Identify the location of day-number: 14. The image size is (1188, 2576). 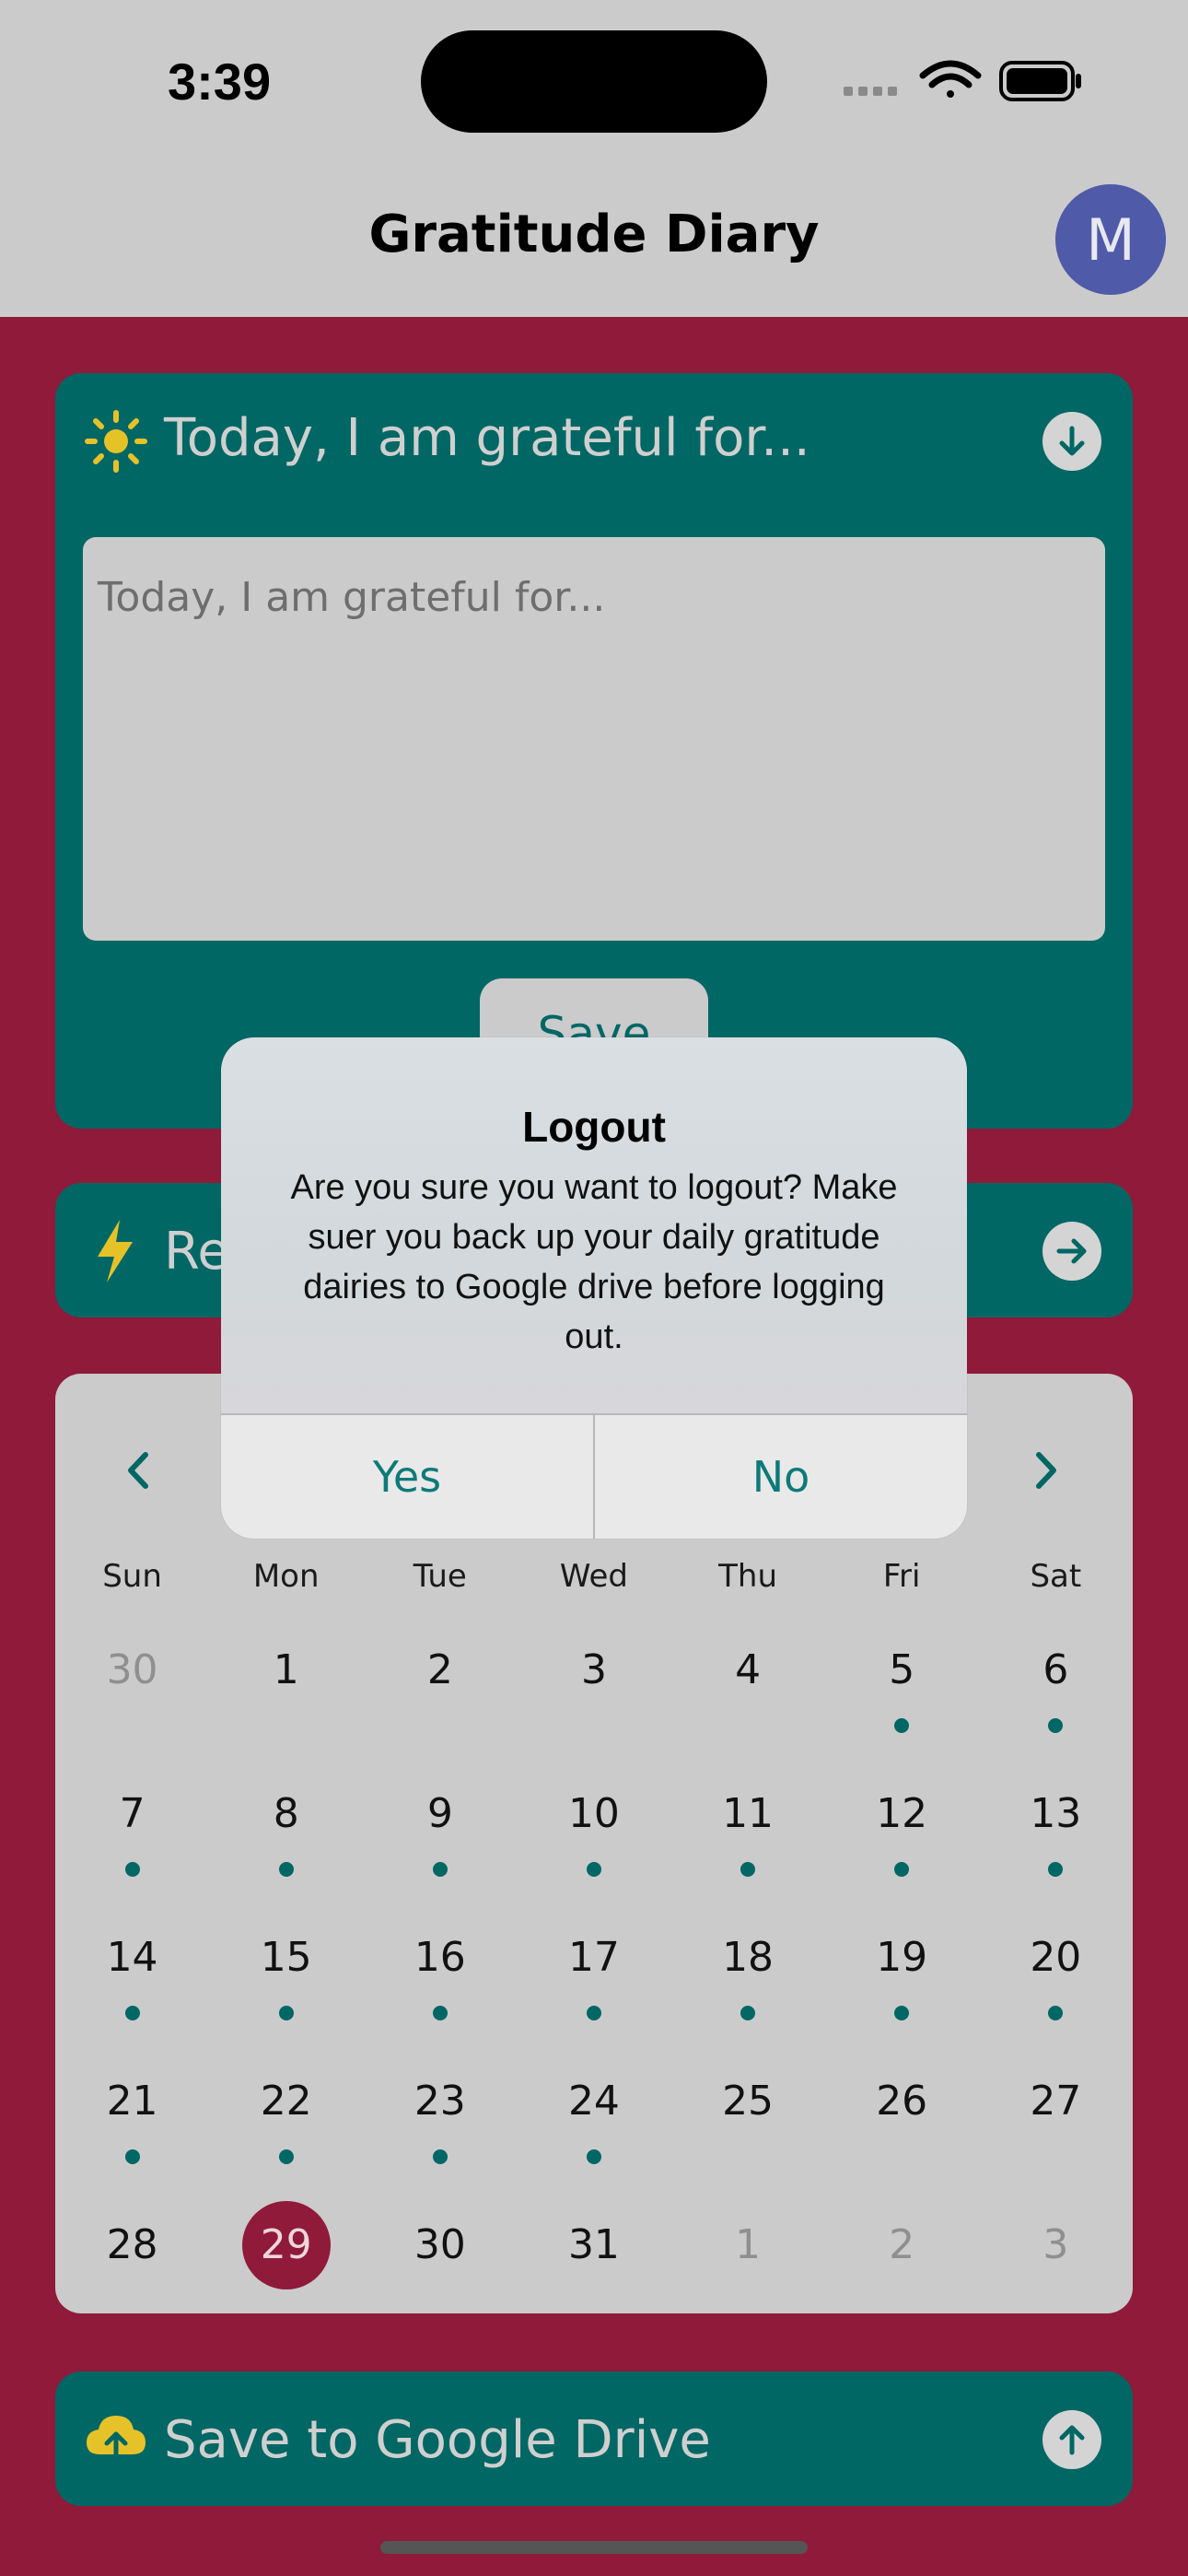
(132, 1957).